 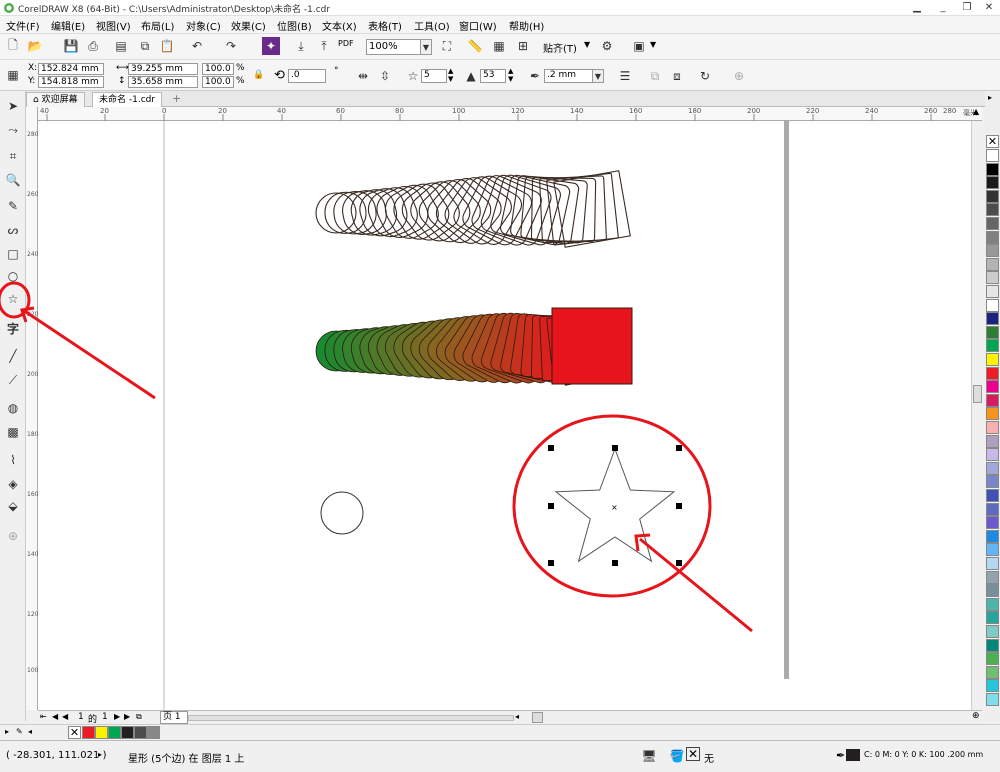 I want to click on redo-icon: ↷, so click(x=231, y=46).